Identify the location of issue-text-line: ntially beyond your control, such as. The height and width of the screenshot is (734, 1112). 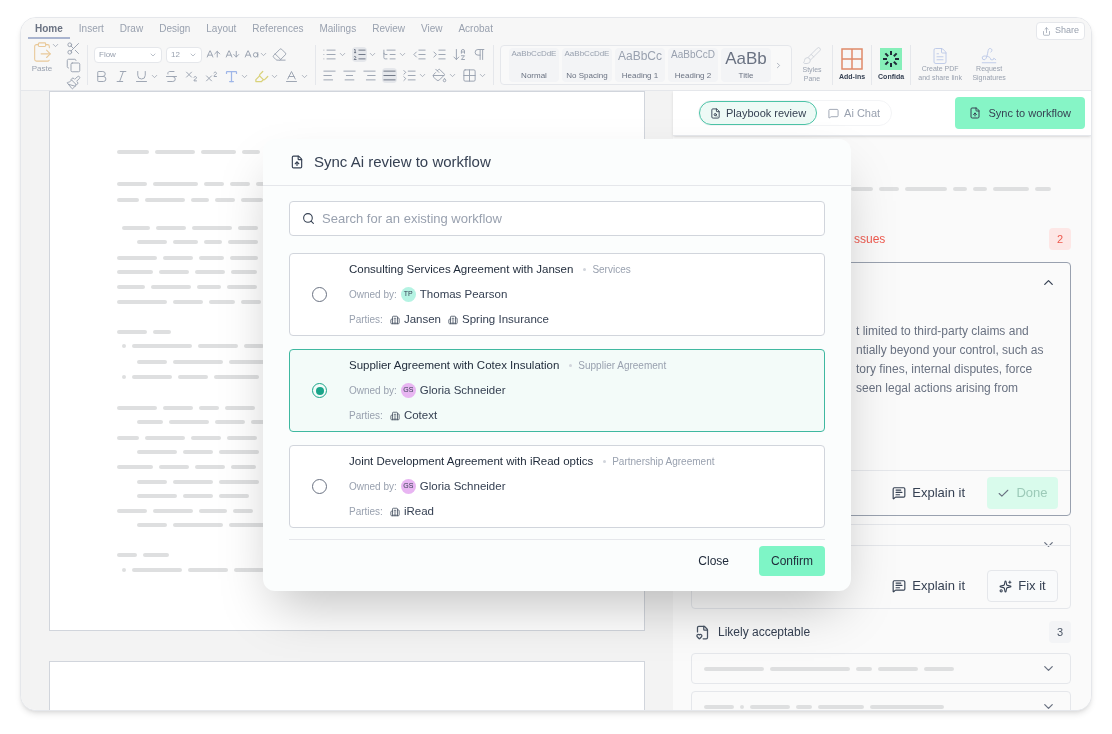
(950, 350).